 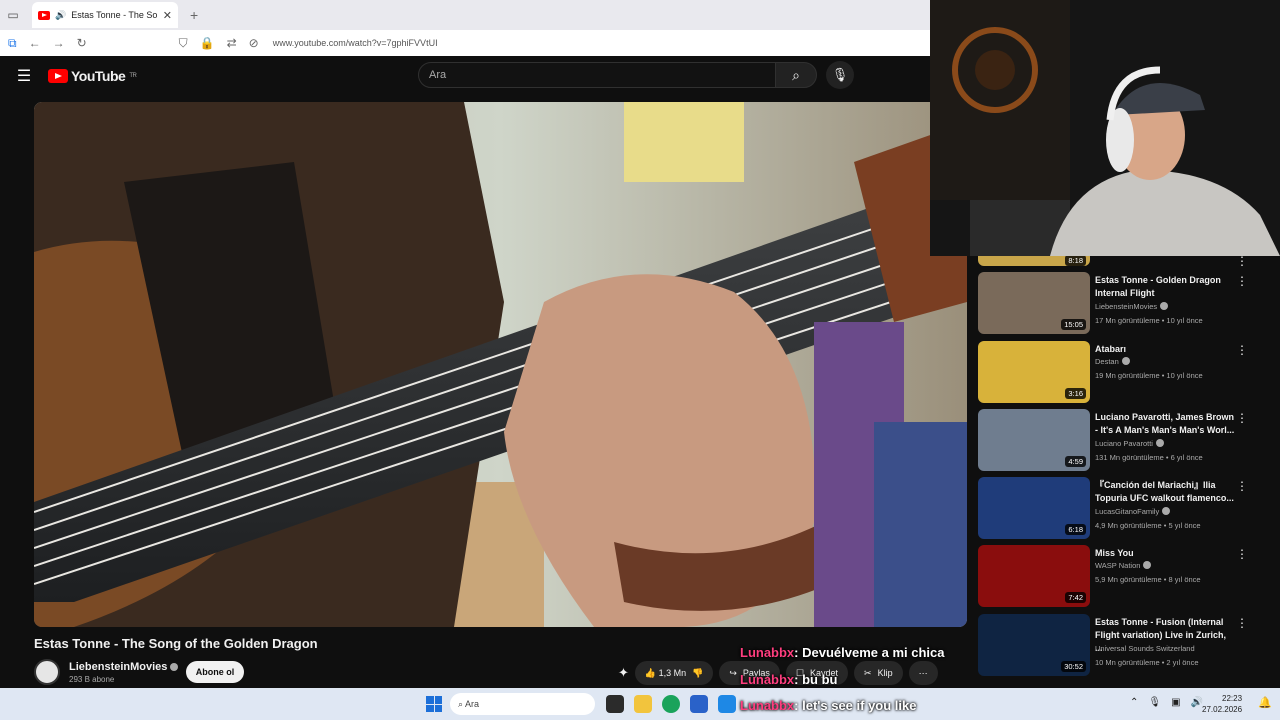 I want to click on task-view-icon, so click(x=615, y=704).